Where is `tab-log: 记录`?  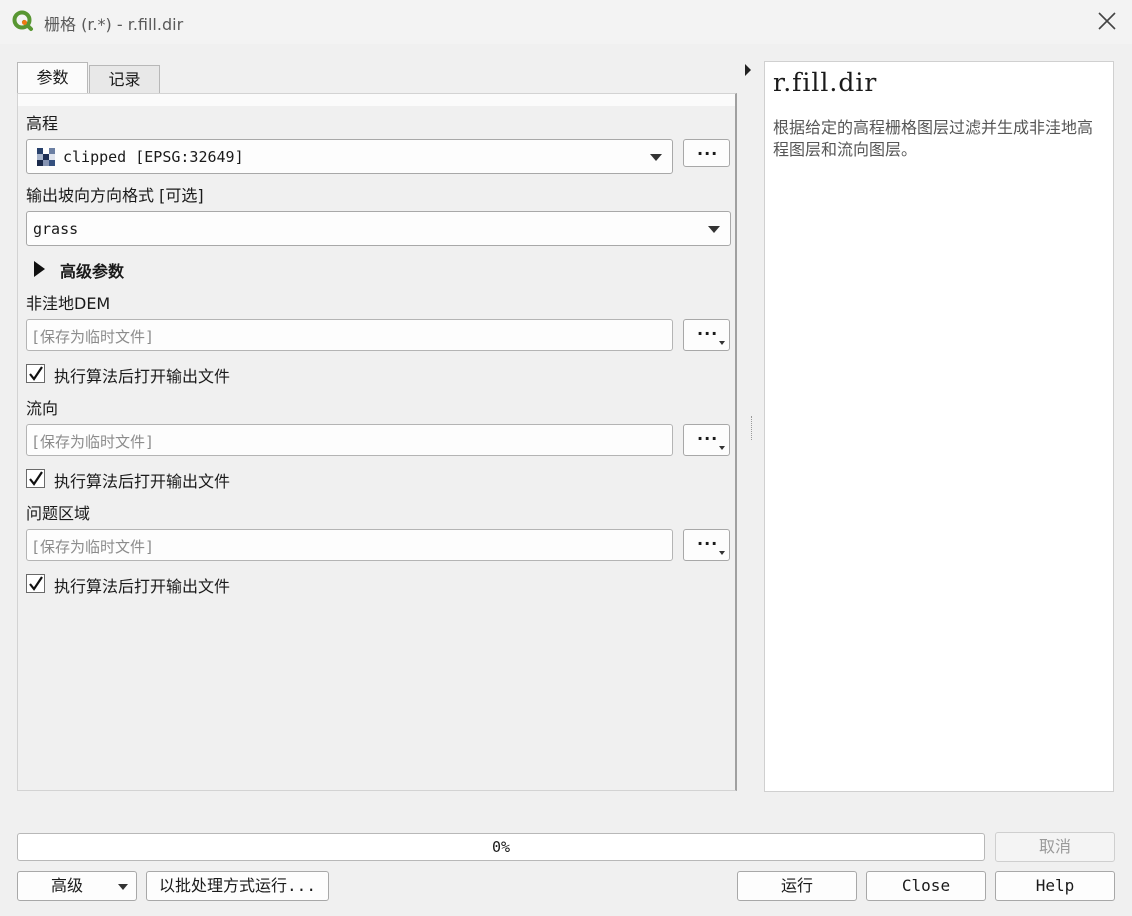
tab-log: 记录 is located at coordinates (124, 79).